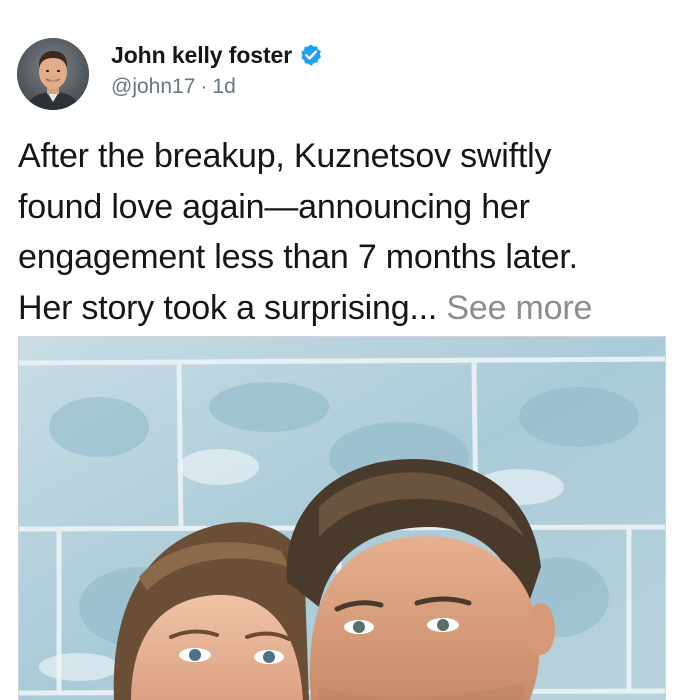 The image size is (700, 700). I want to click on tweet-header: John kelly foster @john17 · 1d, so click(170, 74).